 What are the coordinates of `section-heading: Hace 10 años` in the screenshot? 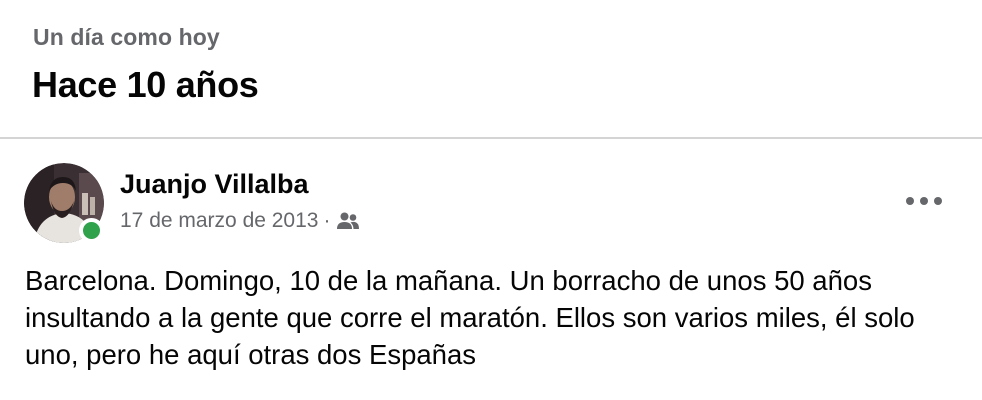 It's located at (145, 84).